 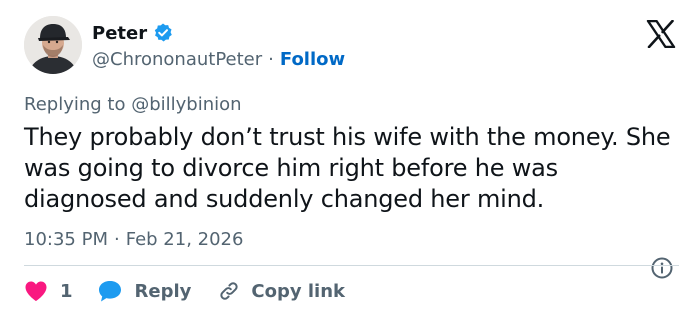 I want to click on author-display-name: Peter, so click(x=119, y=33).